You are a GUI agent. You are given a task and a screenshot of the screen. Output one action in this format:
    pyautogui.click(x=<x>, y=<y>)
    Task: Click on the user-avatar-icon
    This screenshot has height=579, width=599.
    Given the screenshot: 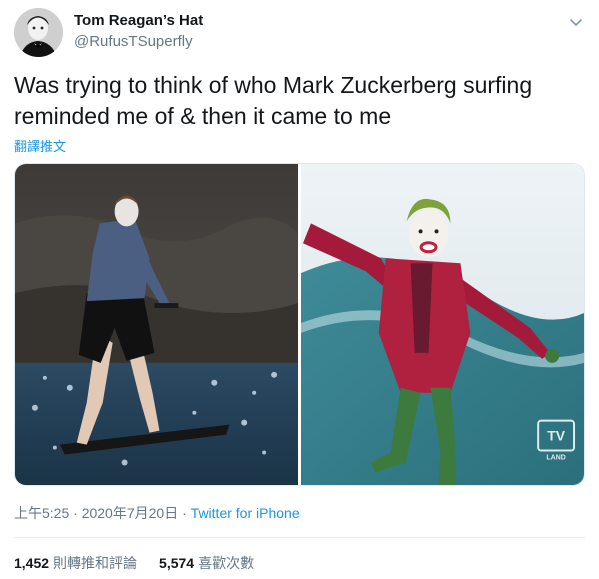 What is the action you would take?
    pyautogui.click(x=38, y=32)
    